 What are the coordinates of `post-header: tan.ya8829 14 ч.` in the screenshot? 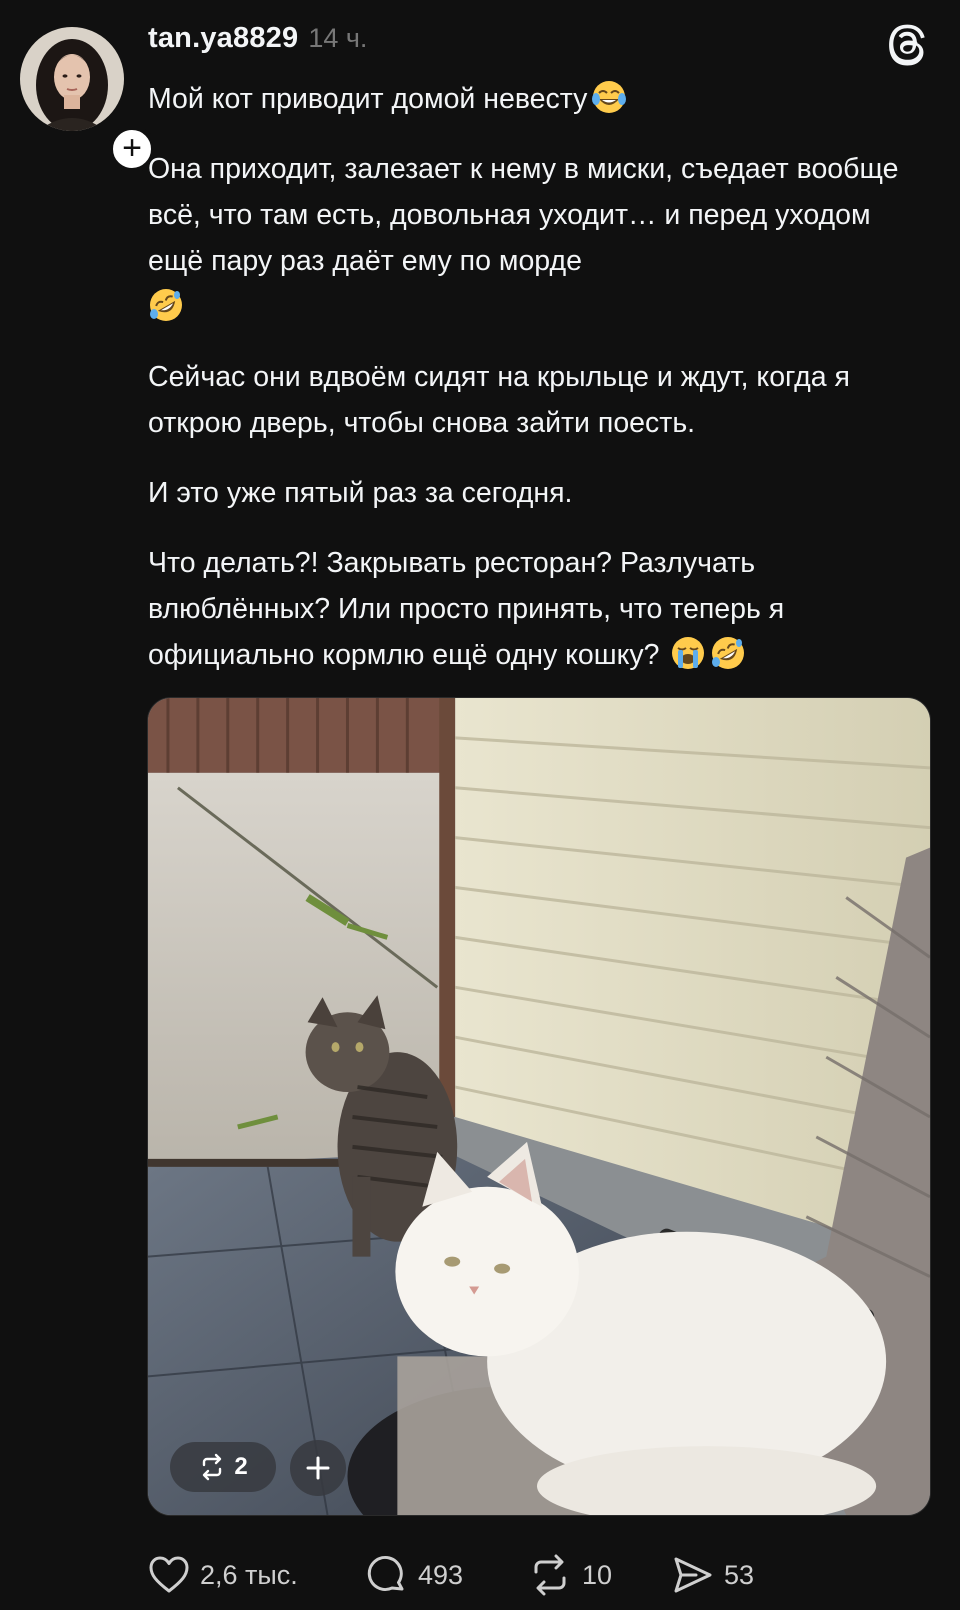 It's located at (257, 40).